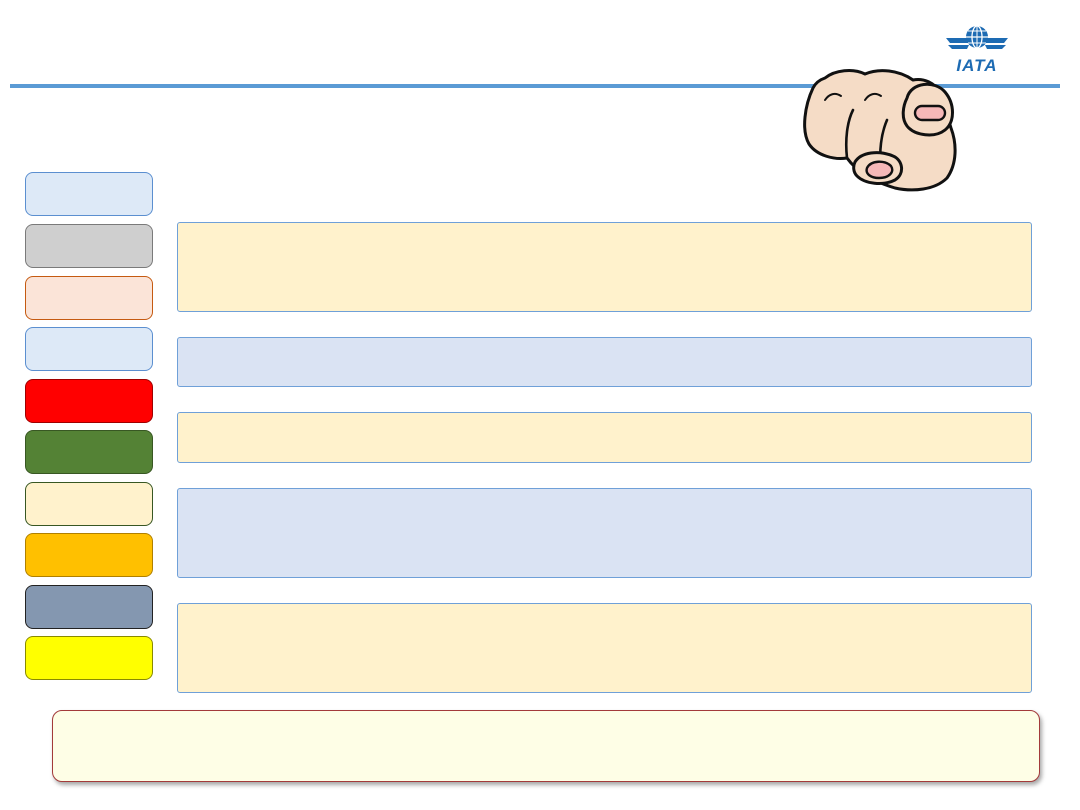 The image size is (1080, 810). I want to click on pointing-hand-icon, so click(880, 130).